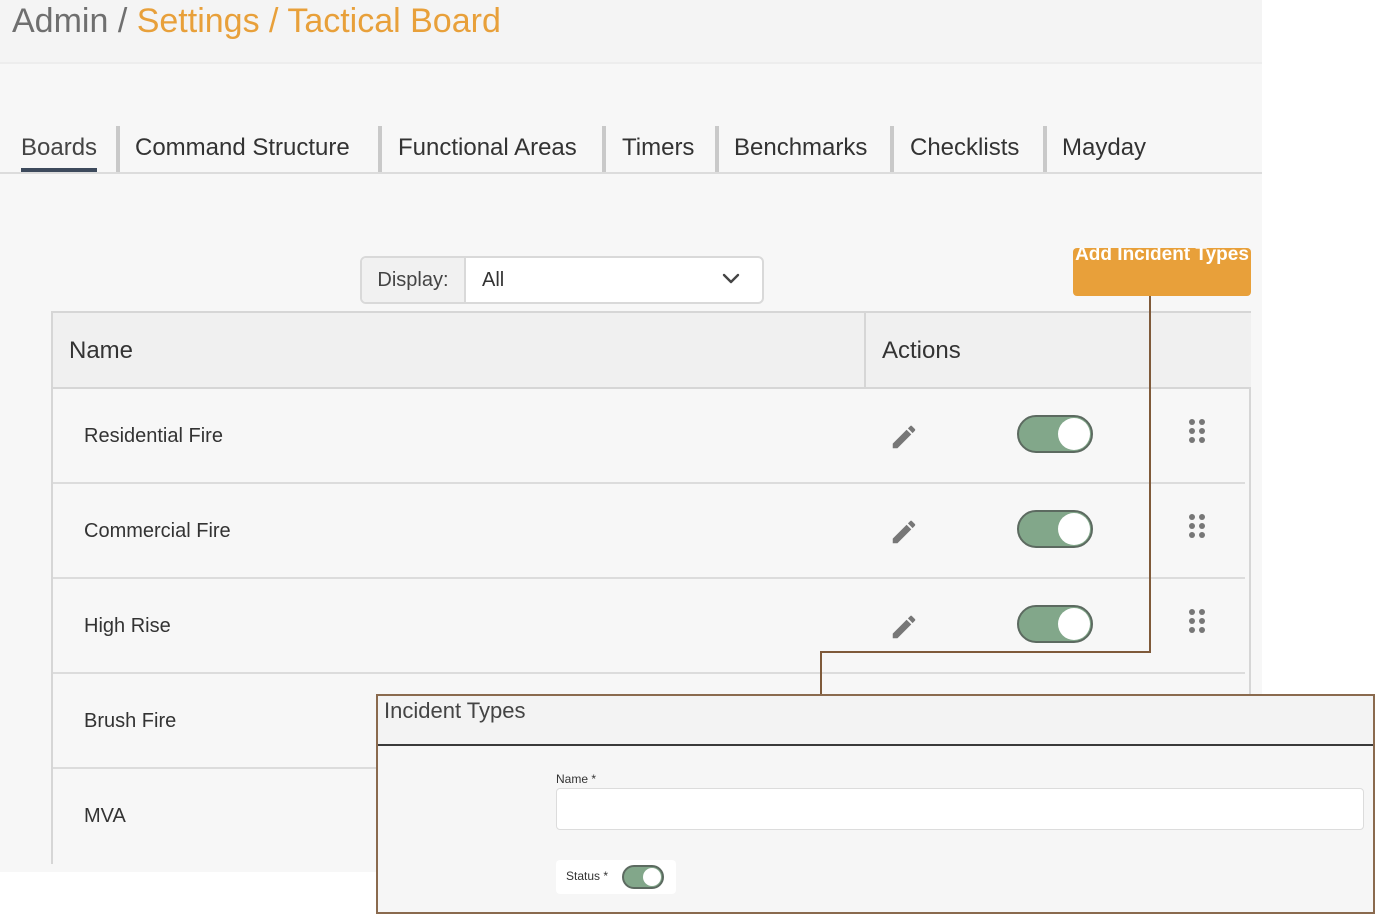  I want to click on tab-command-structure: Command Structure, so click(242, 148).